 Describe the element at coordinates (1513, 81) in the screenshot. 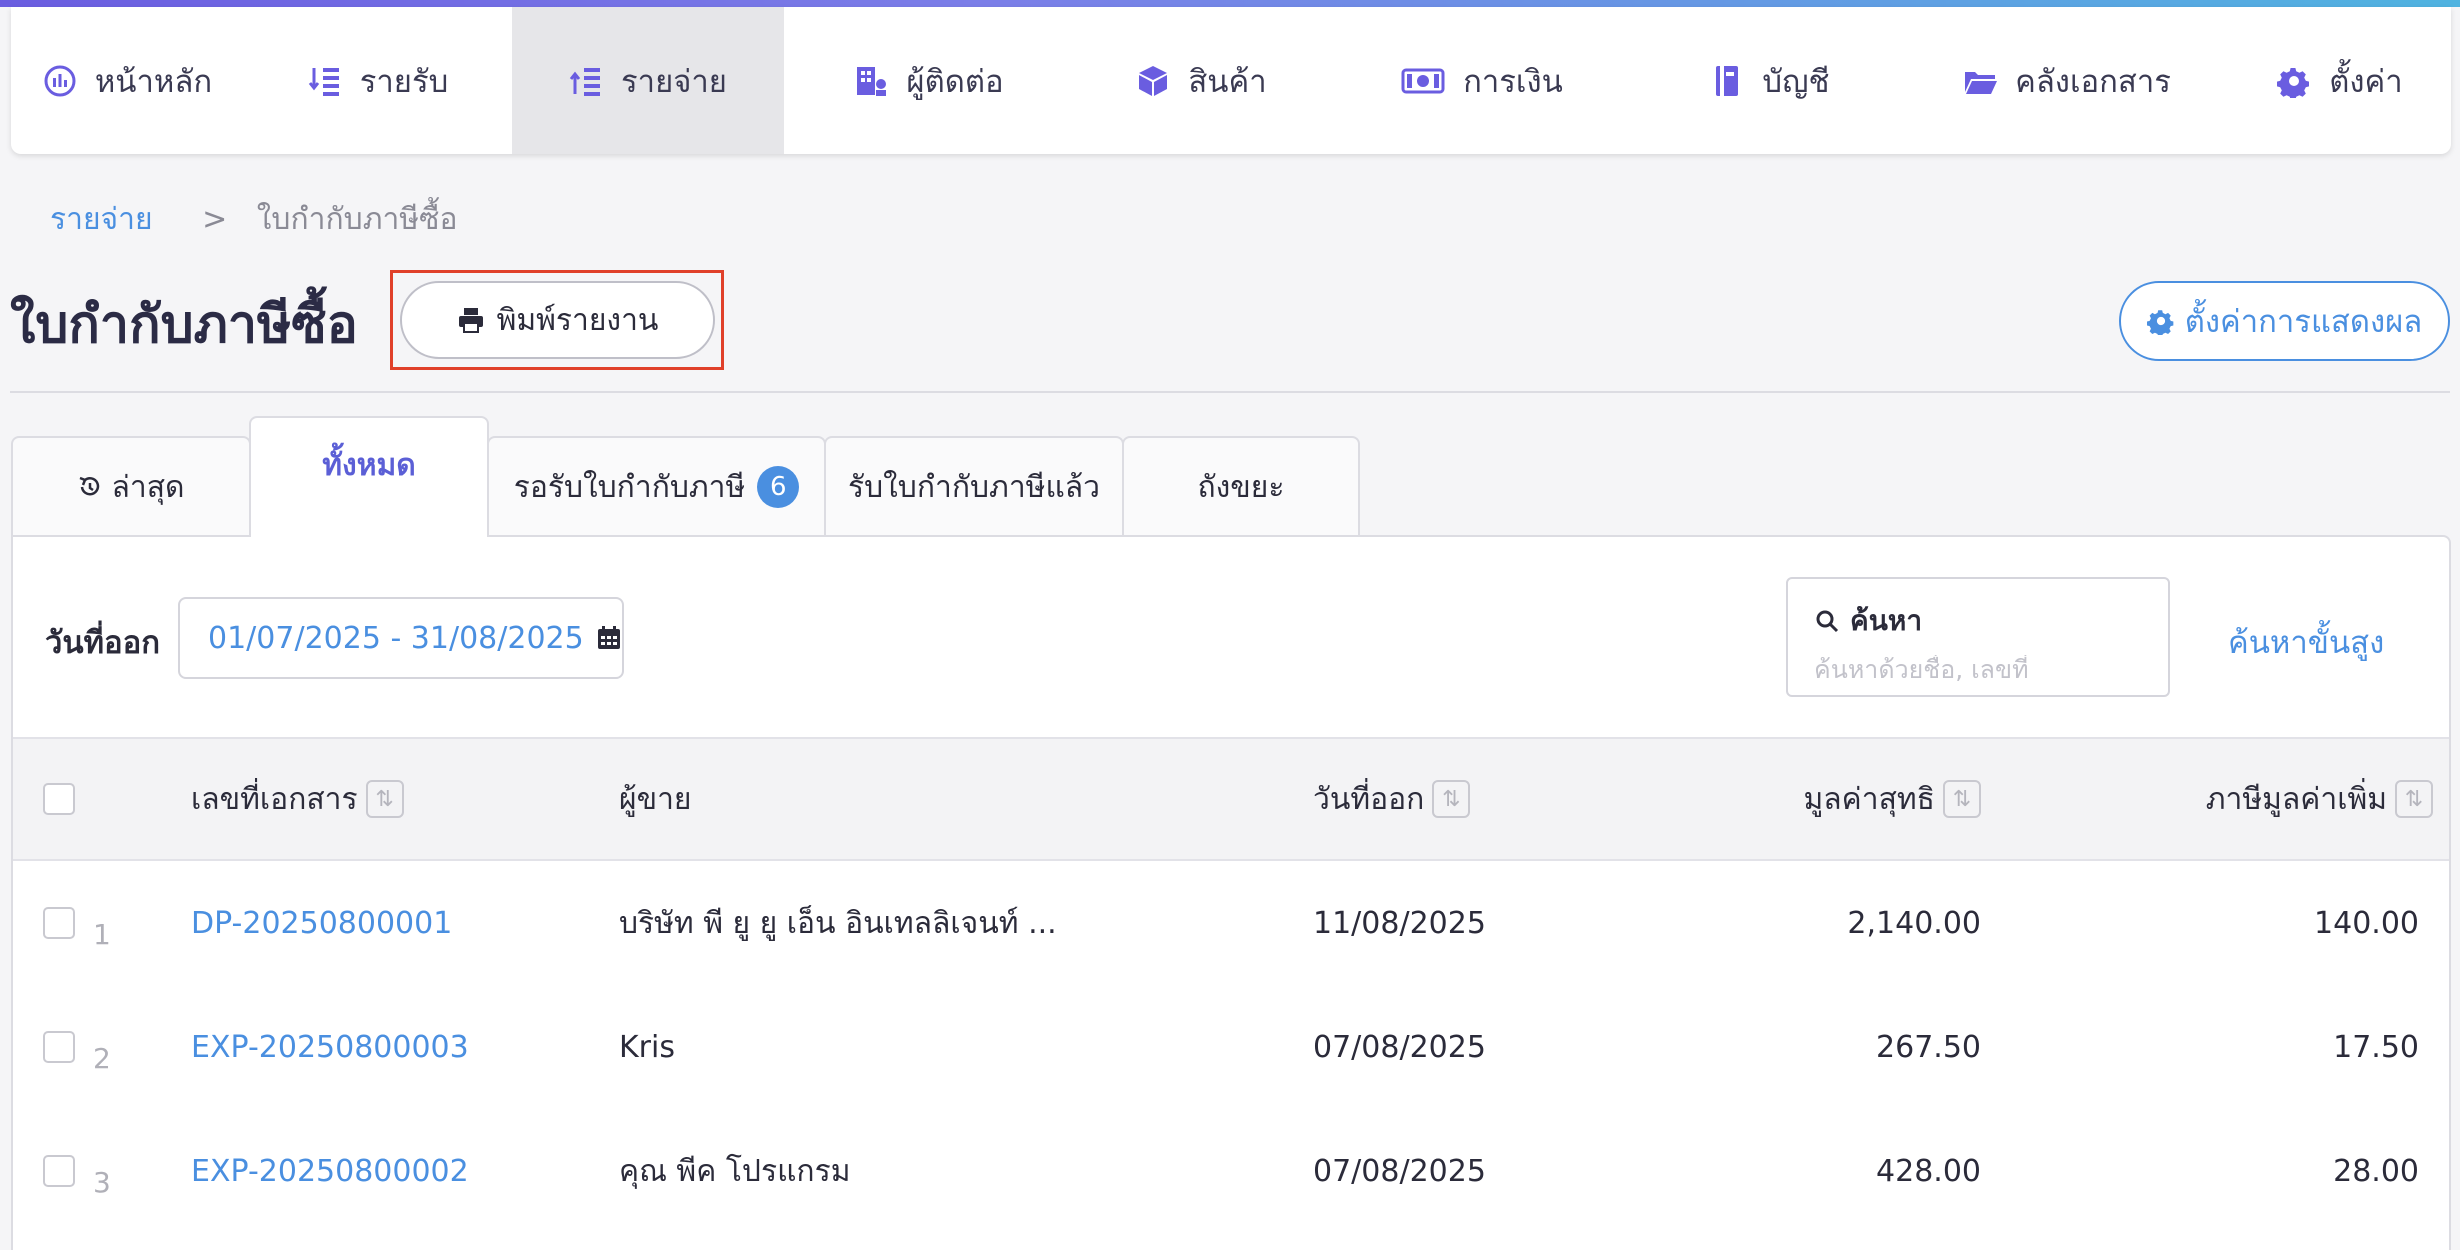

I see `nav-item-label: การเงิน` at that location.